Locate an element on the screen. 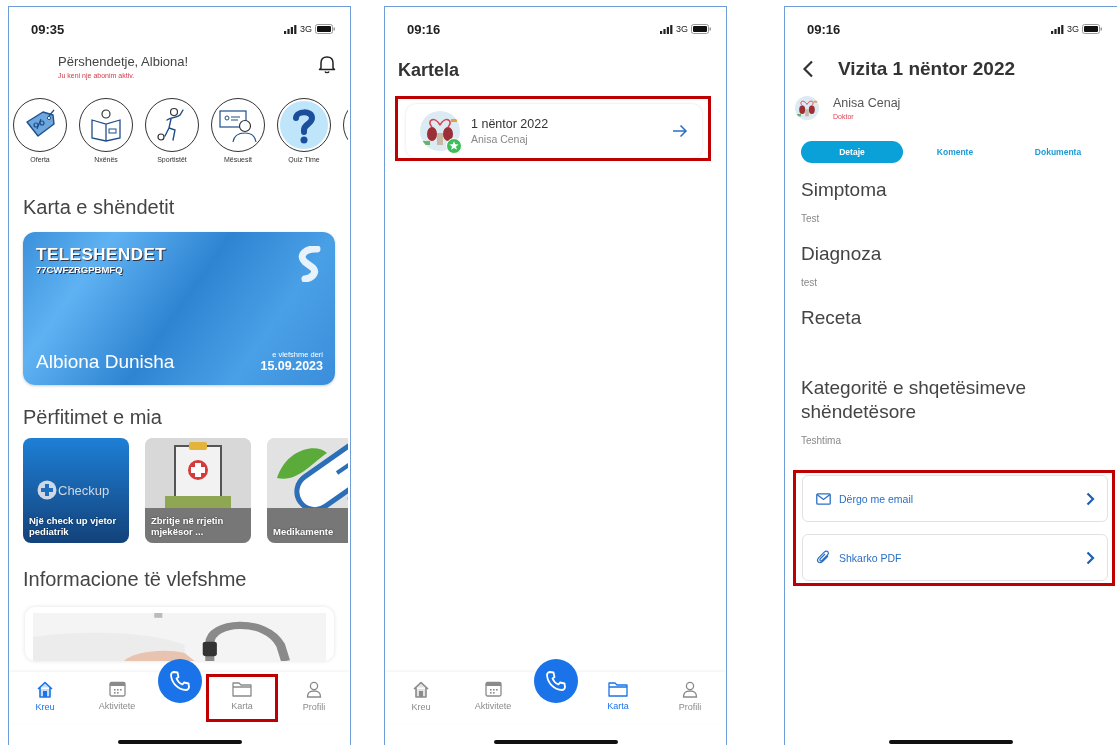  mail-icon is located at coordinates (823, 498).